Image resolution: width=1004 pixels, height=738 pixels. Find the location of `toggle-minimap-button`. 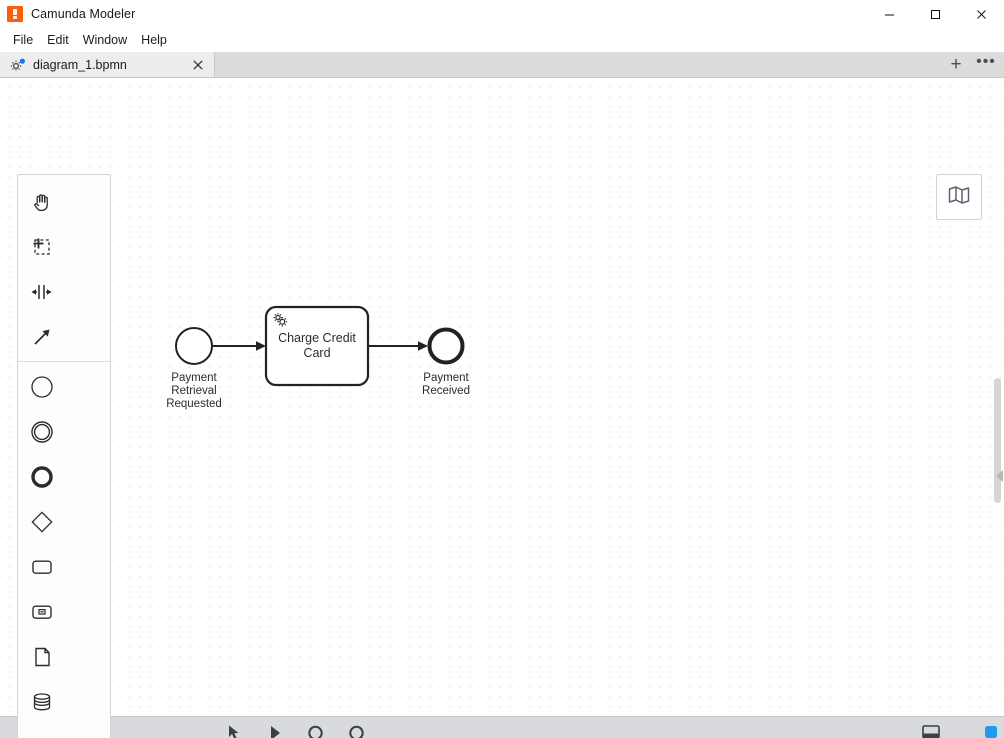

toggle-minimap-button is located at coordinates (959, 197).